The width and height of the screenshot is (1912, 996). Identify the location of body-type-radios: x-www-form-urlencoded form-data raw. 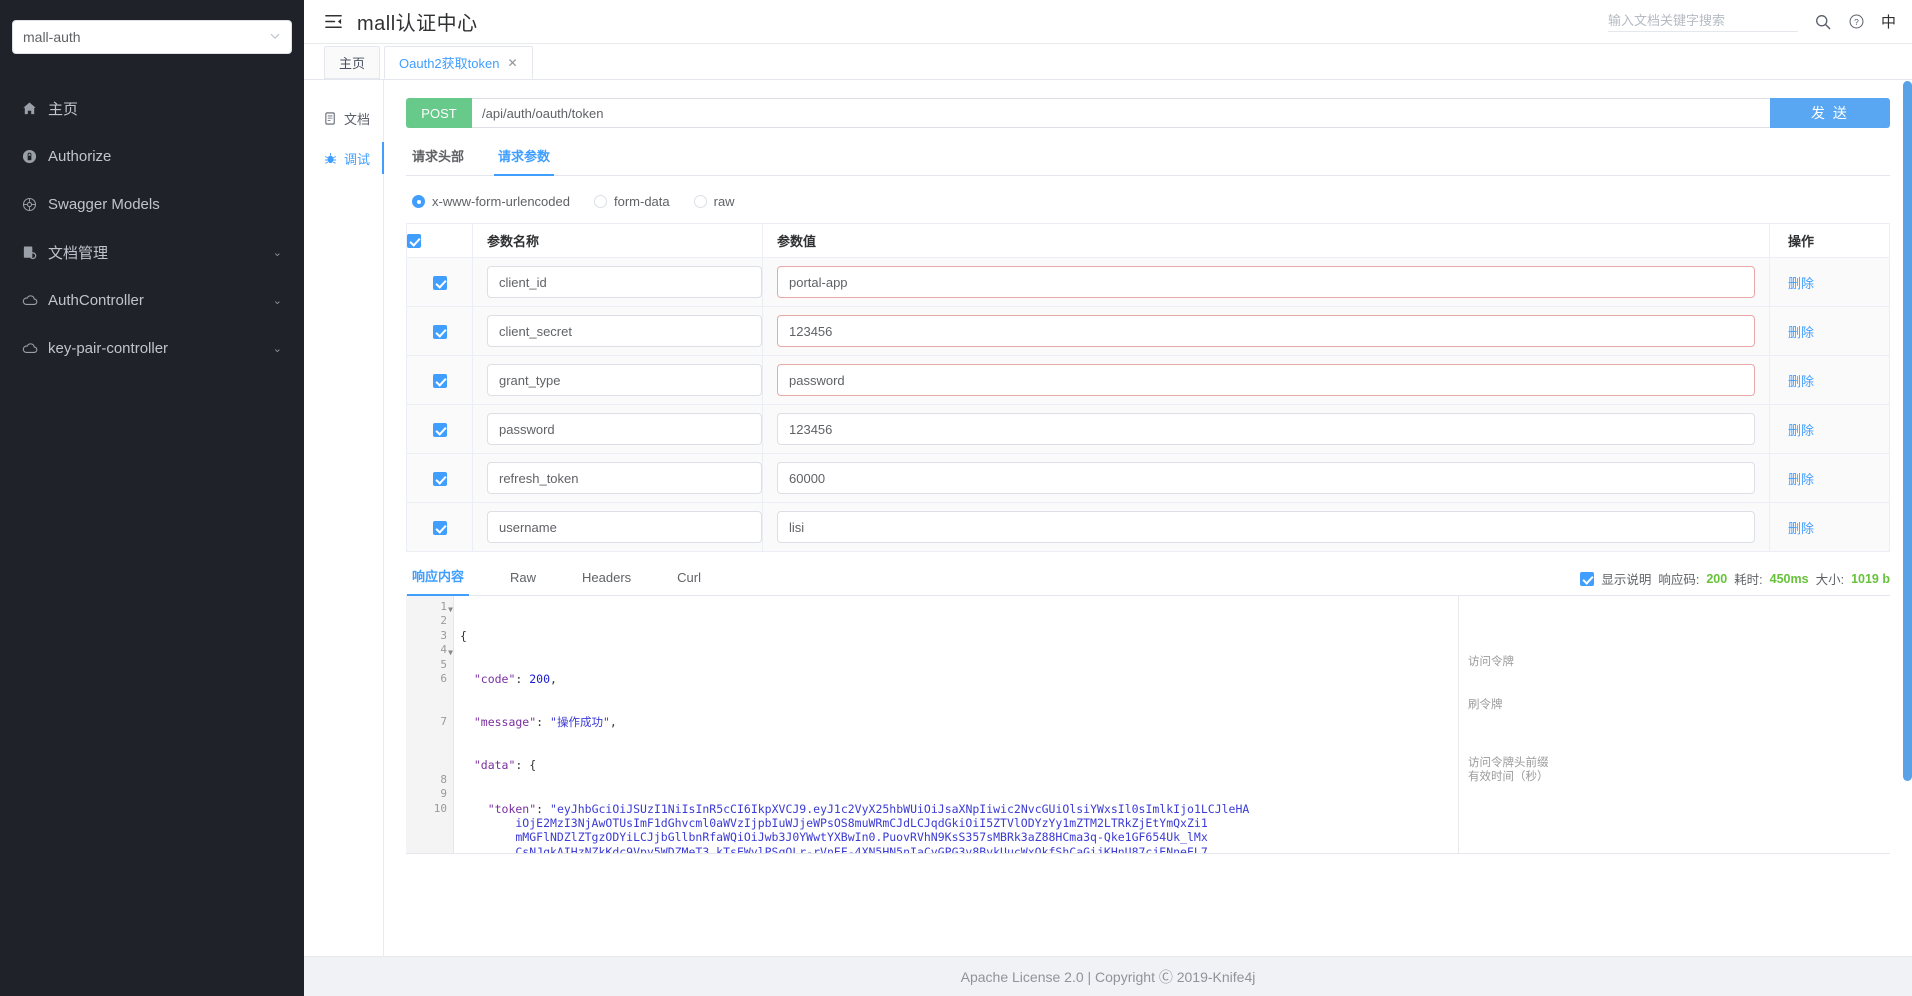
(1151, 201).